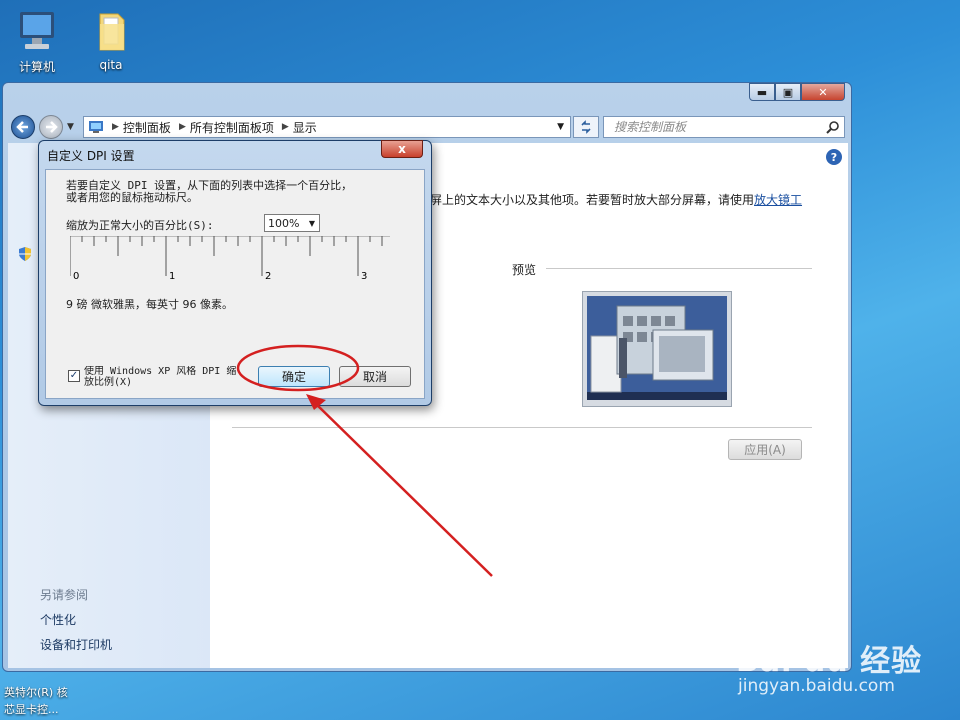  What do you see at coordinates (327, 127) in the screenshot?
I see `address-bar: ▶ 控制面板 ▶ 所有控制面板项 ▶ 显示 ▼` at bounding box center [327, 127].